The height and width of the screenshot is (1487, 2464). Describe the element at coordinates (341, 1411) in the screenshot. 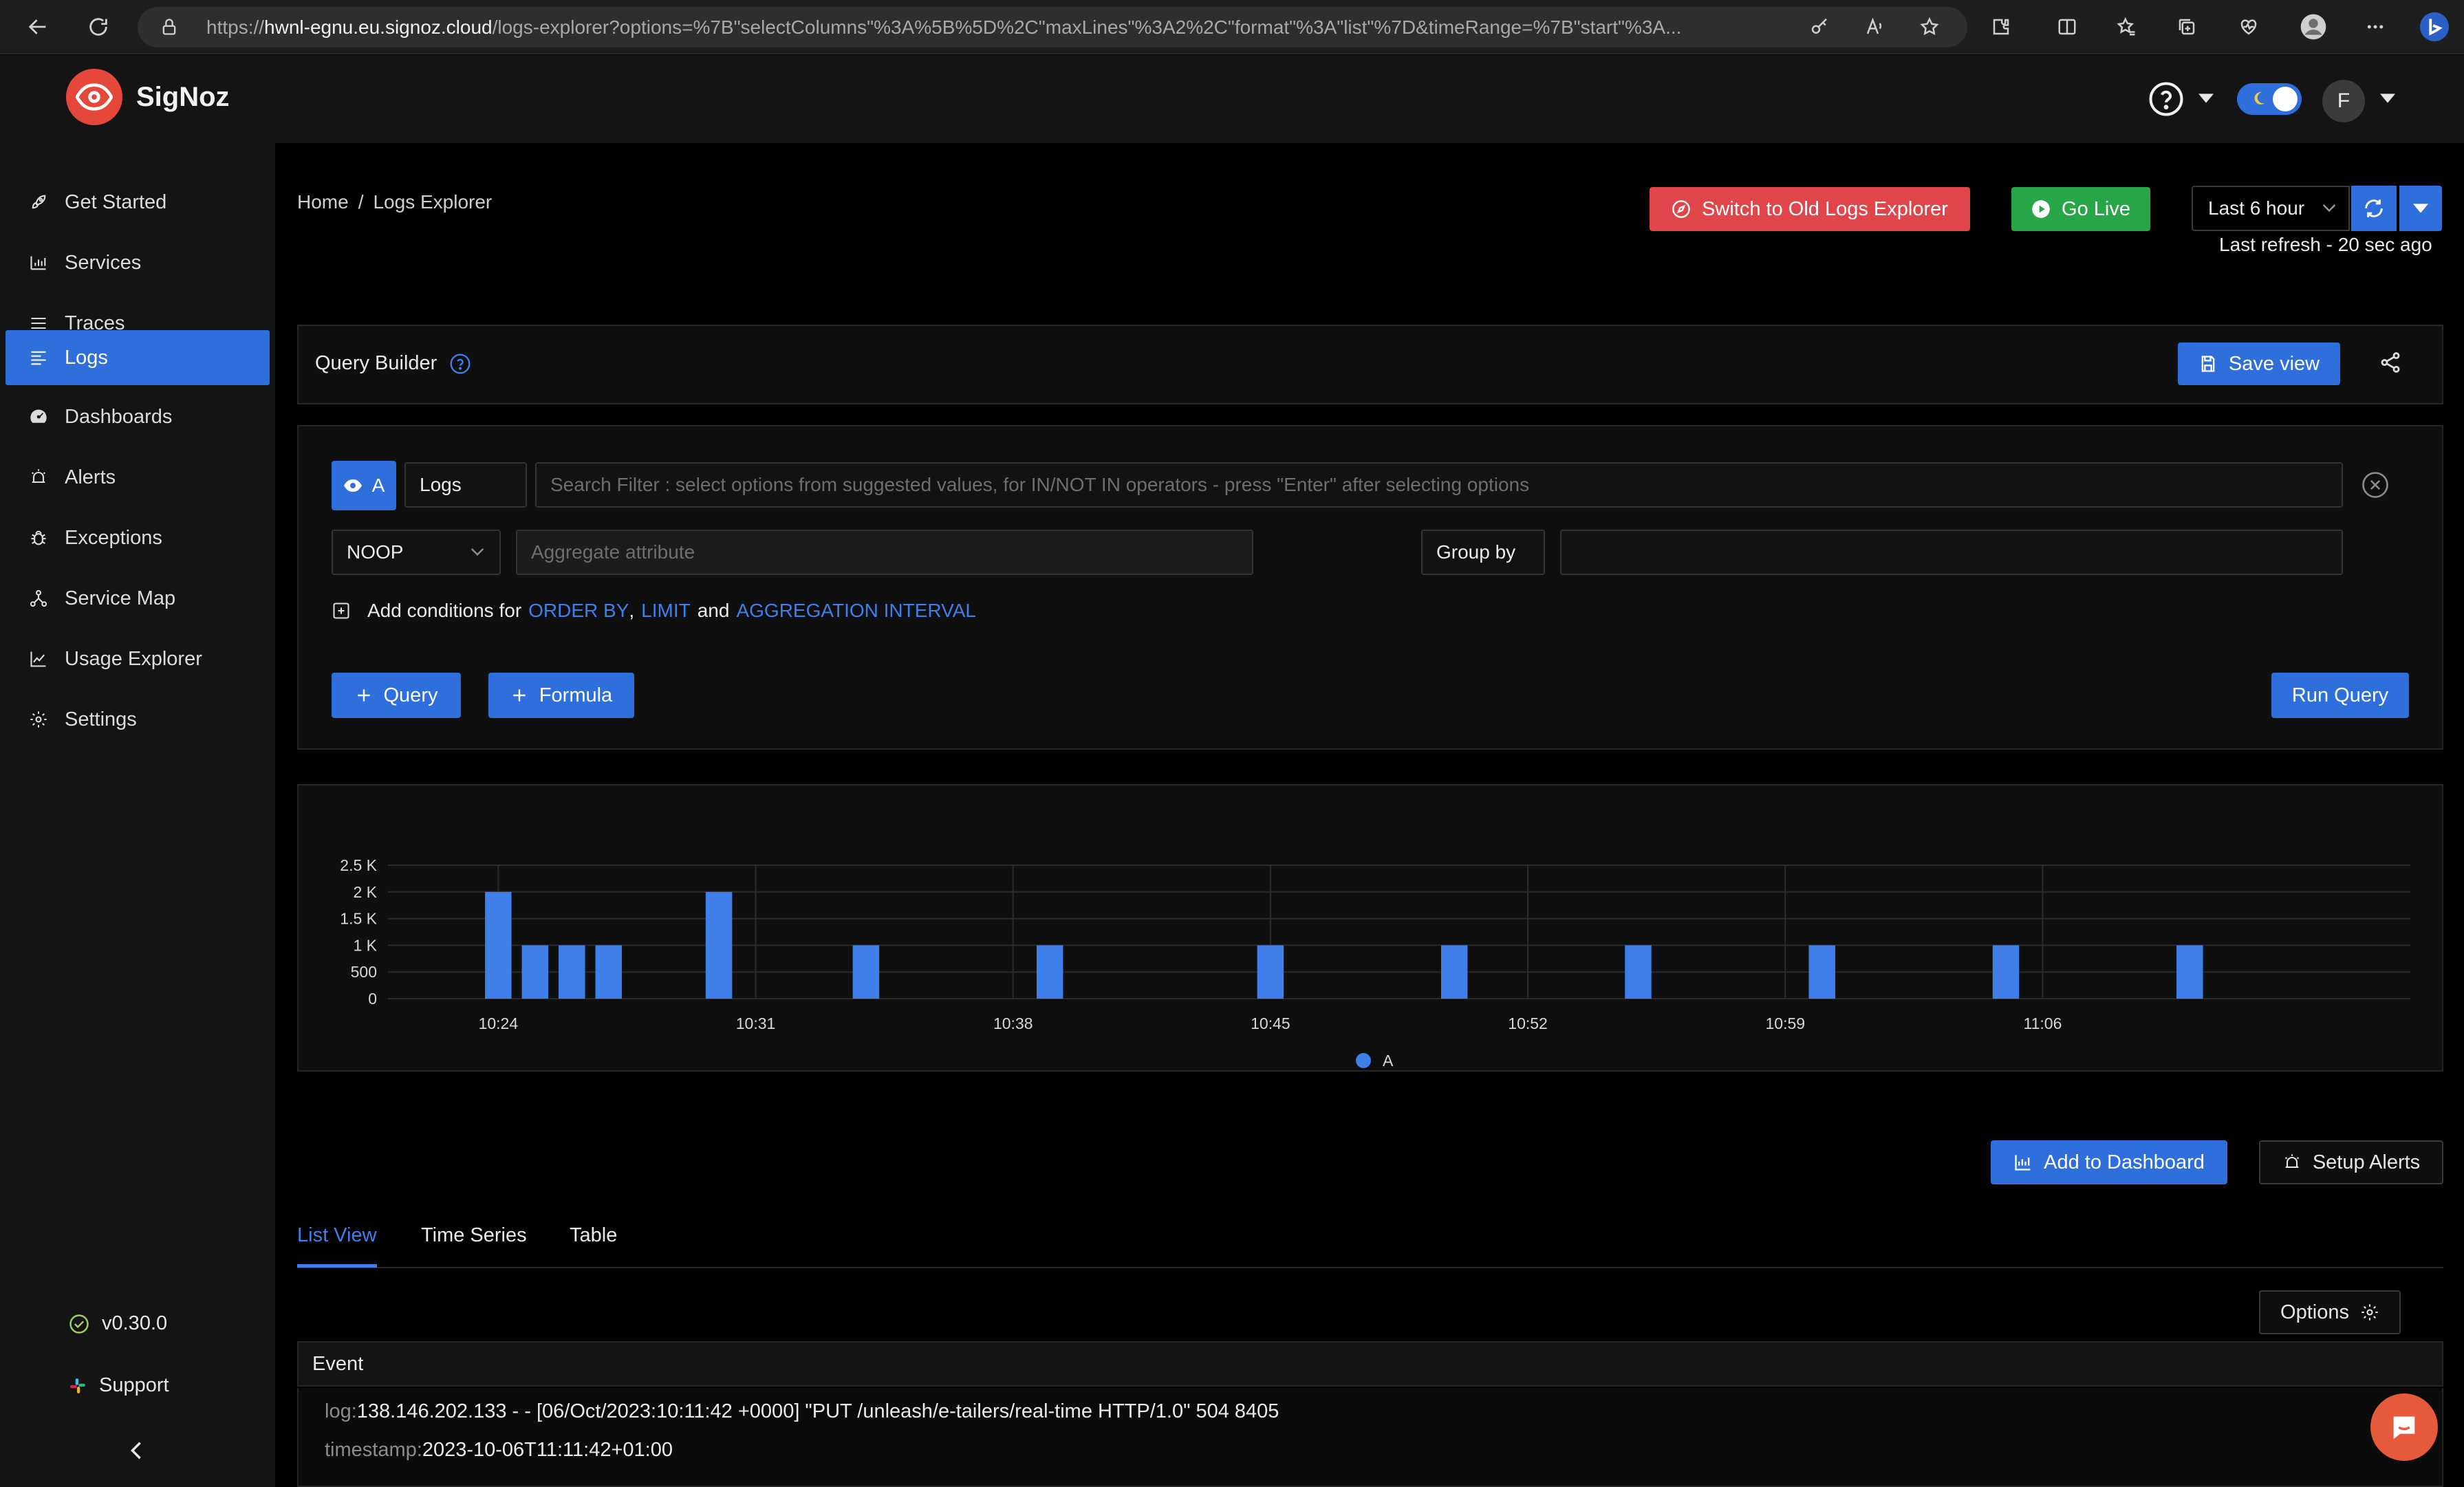

I see `log-key: log:` at that location.